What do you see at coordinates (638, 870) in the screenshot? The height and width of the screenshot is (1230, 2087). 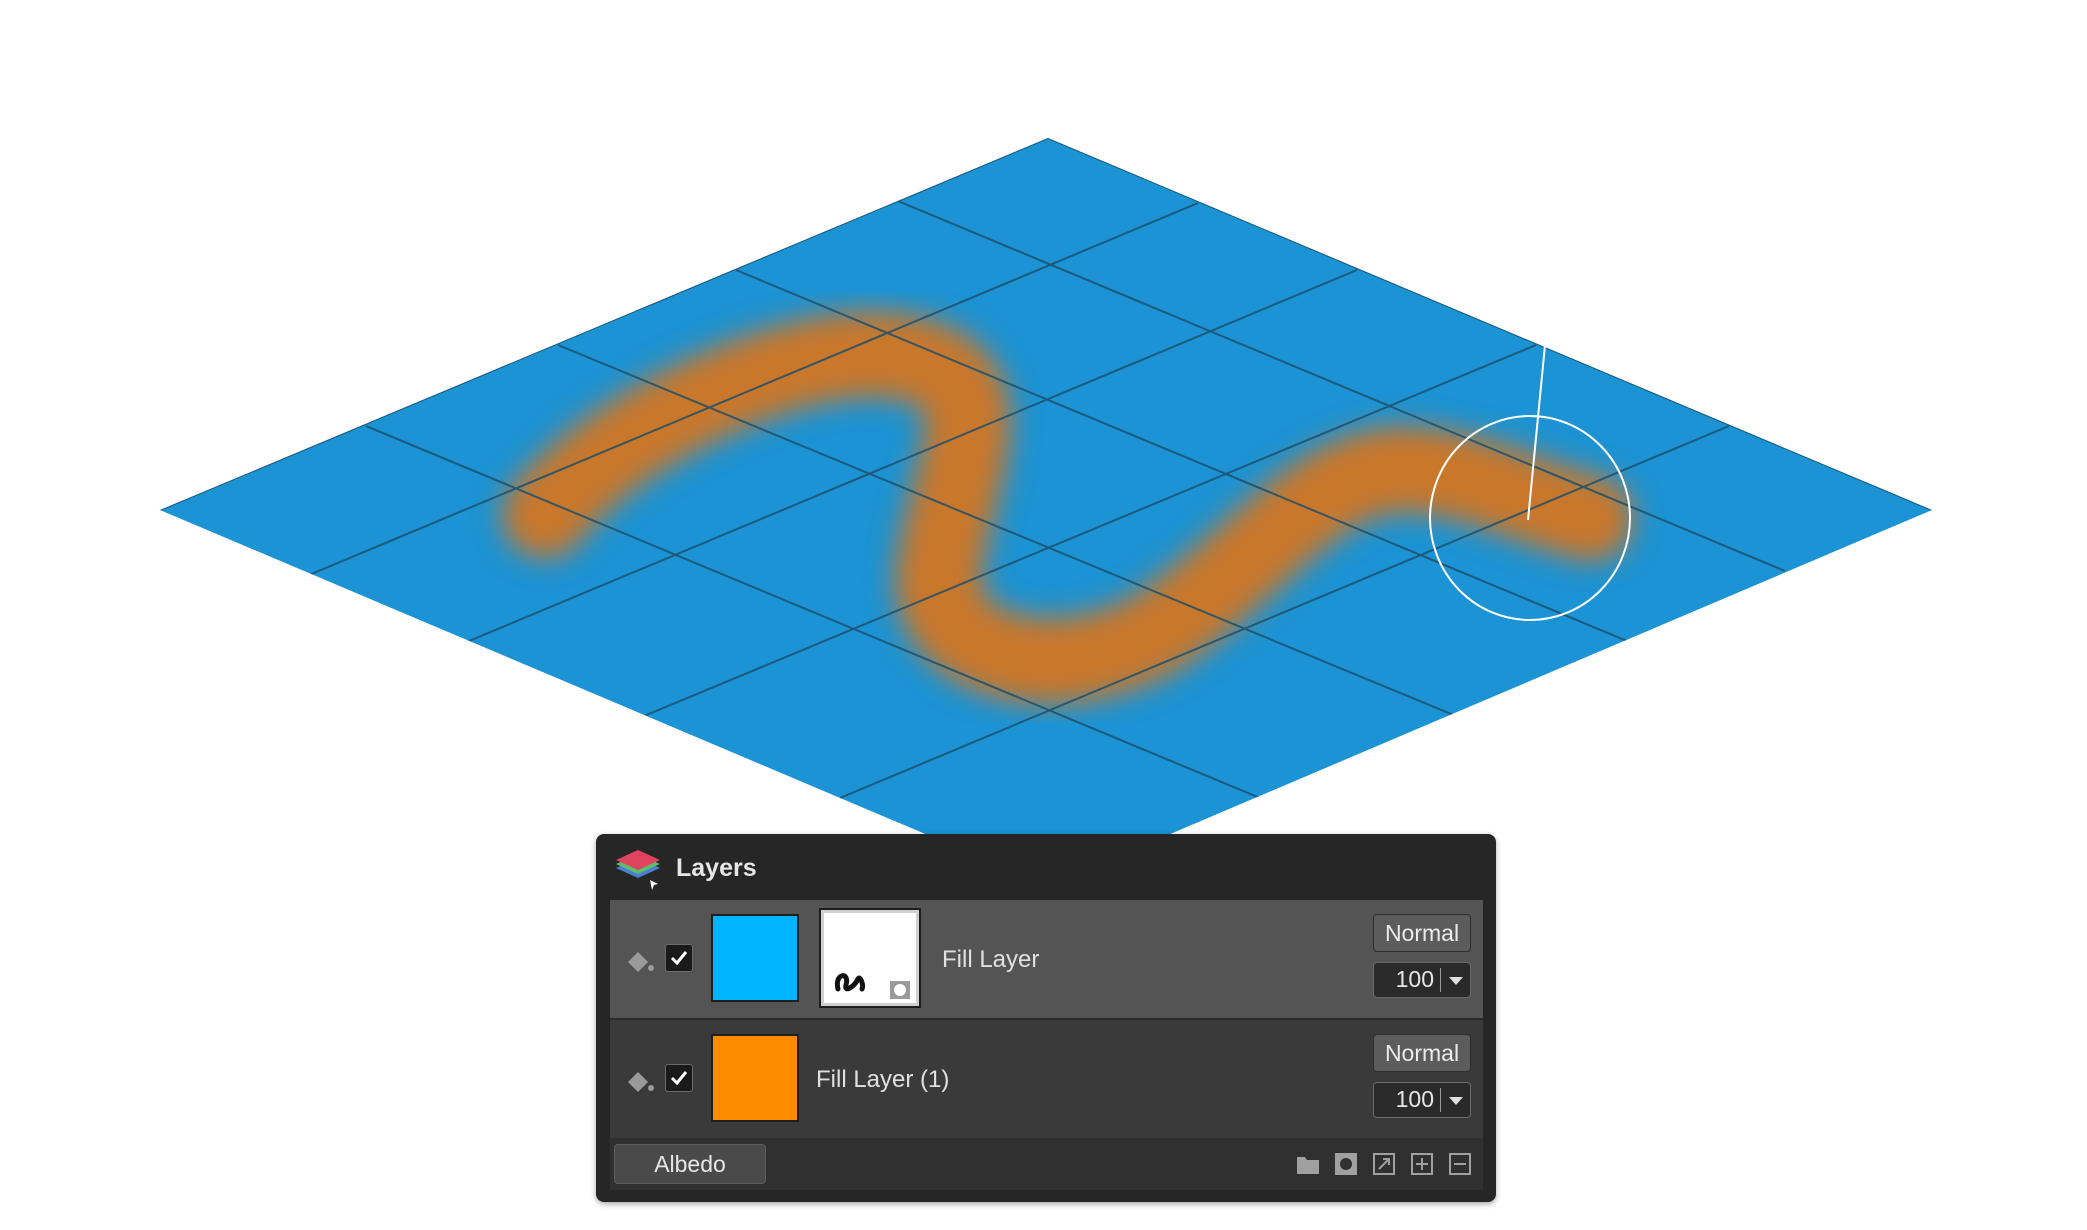 I see `layers-stack-icon` at bounding box center [638, 870].